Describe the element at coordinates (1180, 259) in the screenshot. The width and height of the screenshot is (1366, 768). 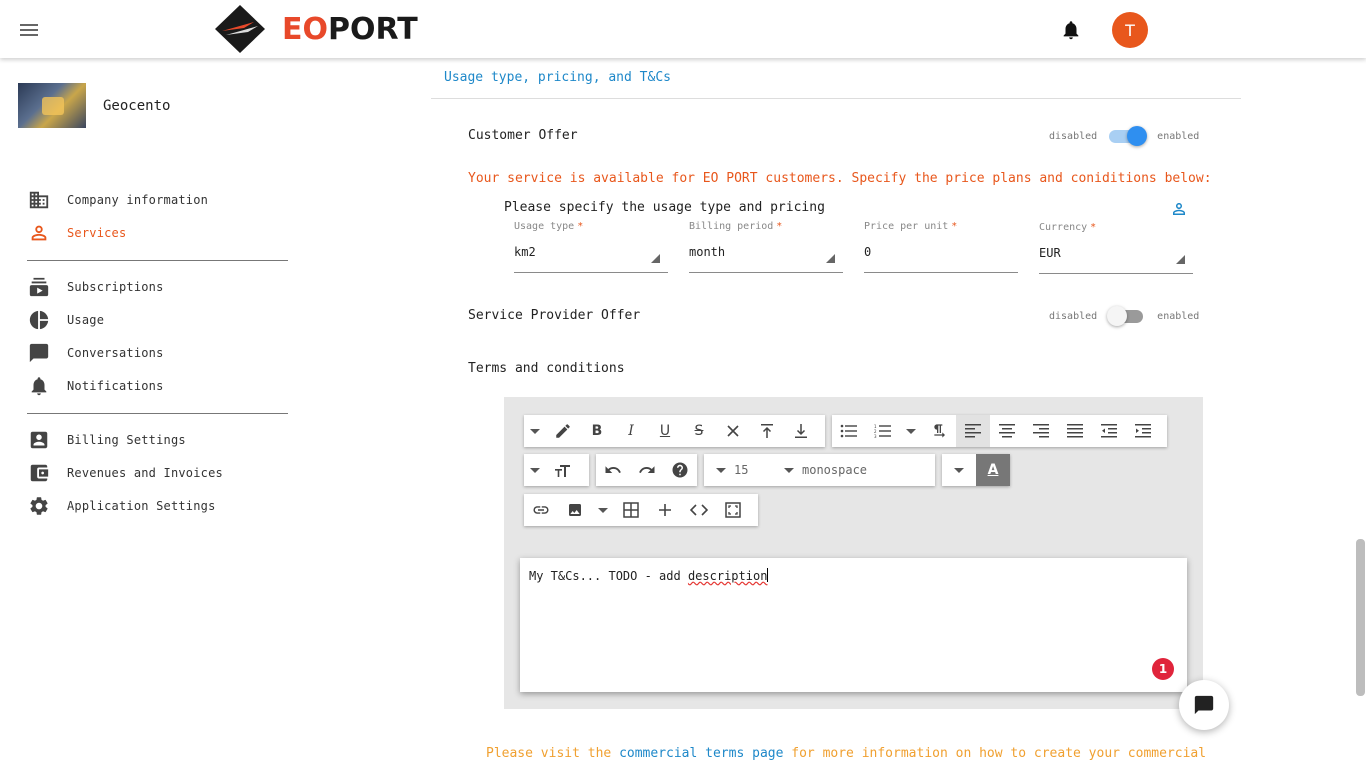
I see `dropdown-caret-icon` at that location.